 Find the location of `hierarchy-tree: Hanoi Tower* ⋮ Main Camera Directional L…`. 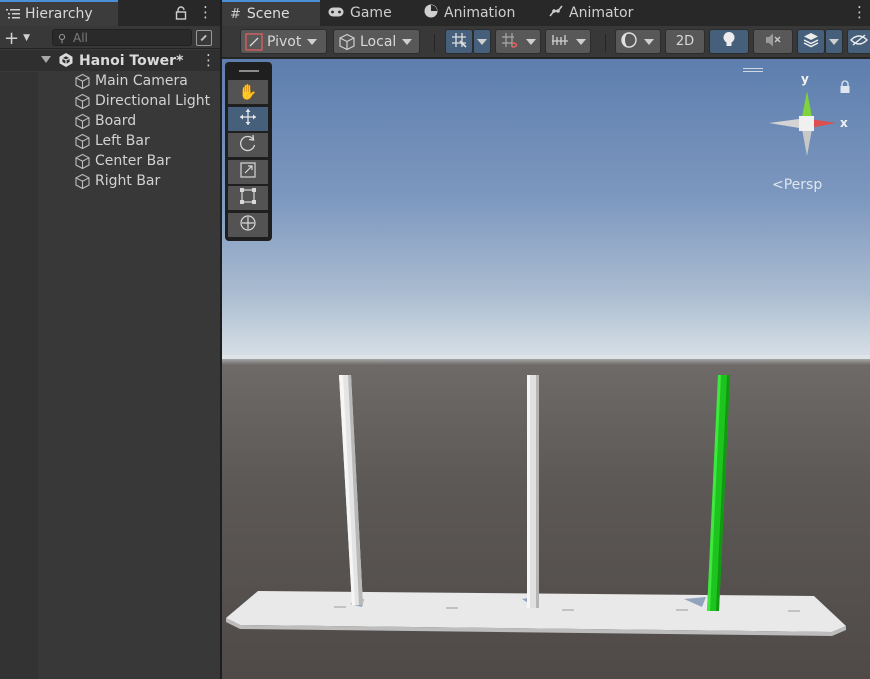

hierarchy-tree: Hanoi Tower* ⋮ Main Camera Directional L… is located at coordinates (110, 120).